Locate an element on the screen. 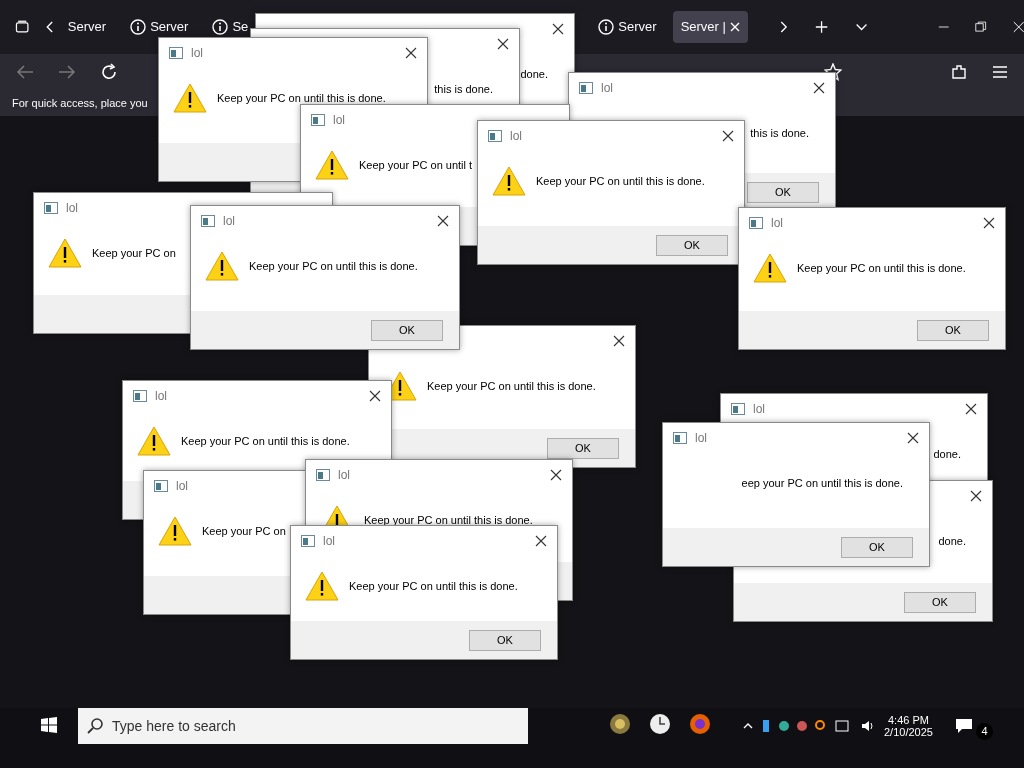 The width and height of the screenshot is (1024, 768). clock-date: 2/10/2025 is located at coordinates (908, 732).